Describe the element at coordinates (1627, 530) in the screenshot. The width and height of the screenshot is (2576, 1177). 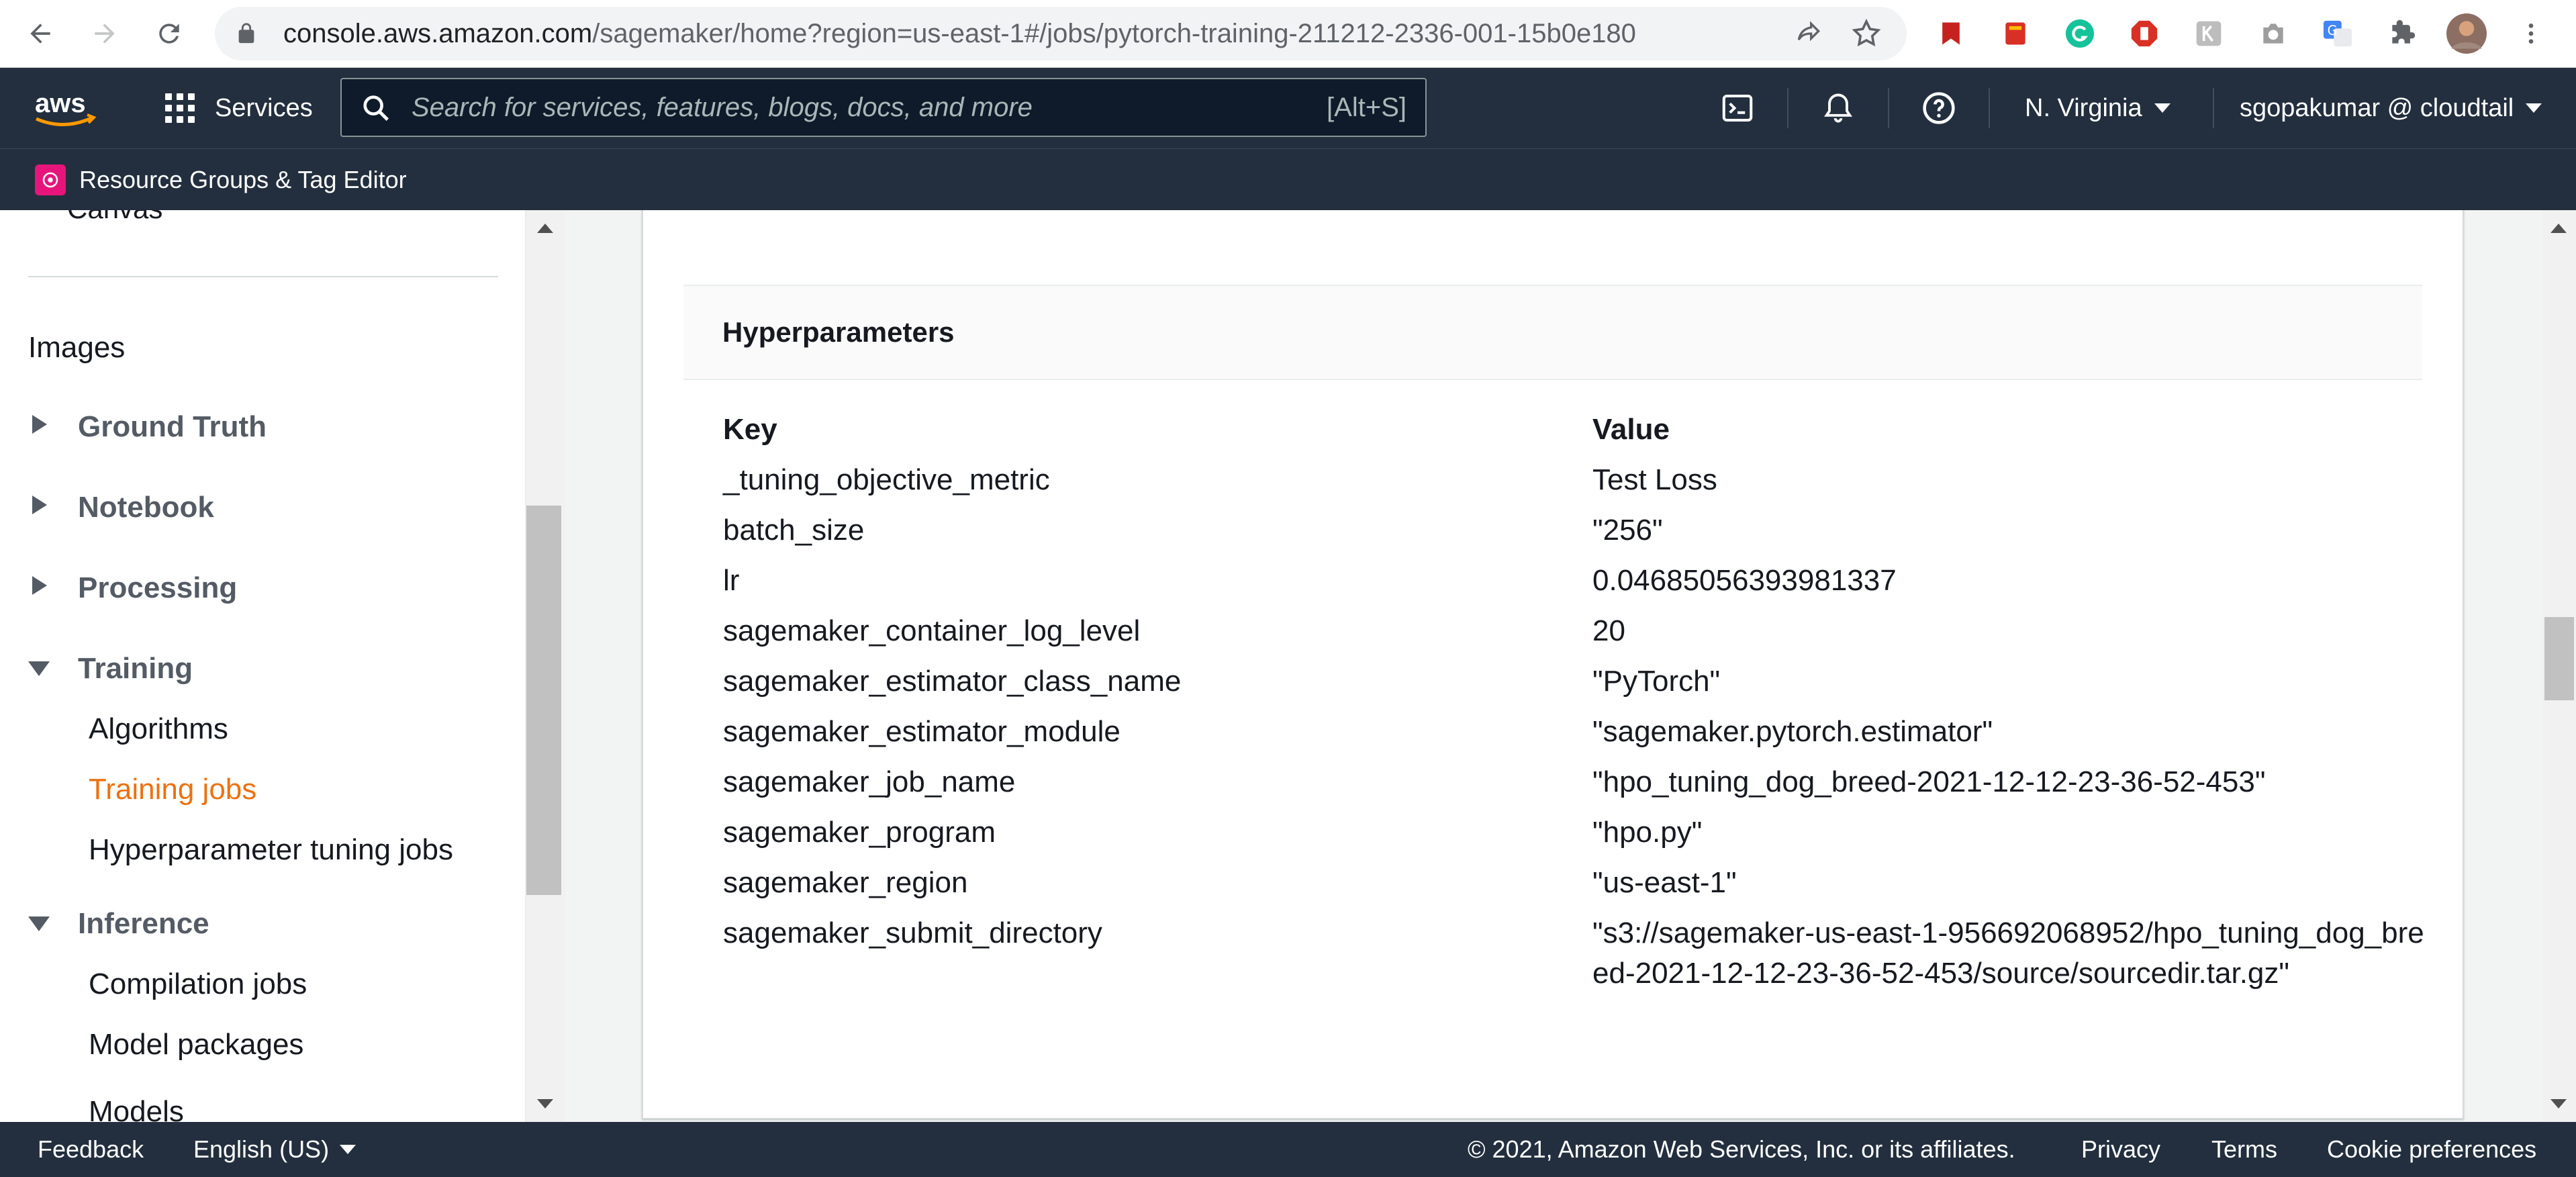
I see `hyperparameter-value: "256"` at that location.